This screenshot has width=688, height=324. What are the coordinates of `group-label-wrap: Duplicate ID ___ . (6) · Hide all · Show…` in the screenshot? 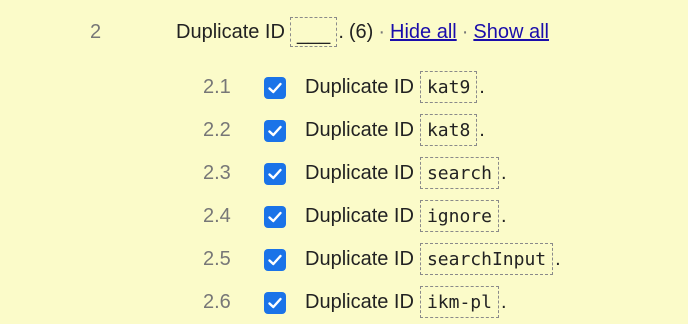 It's located at (362, 32).